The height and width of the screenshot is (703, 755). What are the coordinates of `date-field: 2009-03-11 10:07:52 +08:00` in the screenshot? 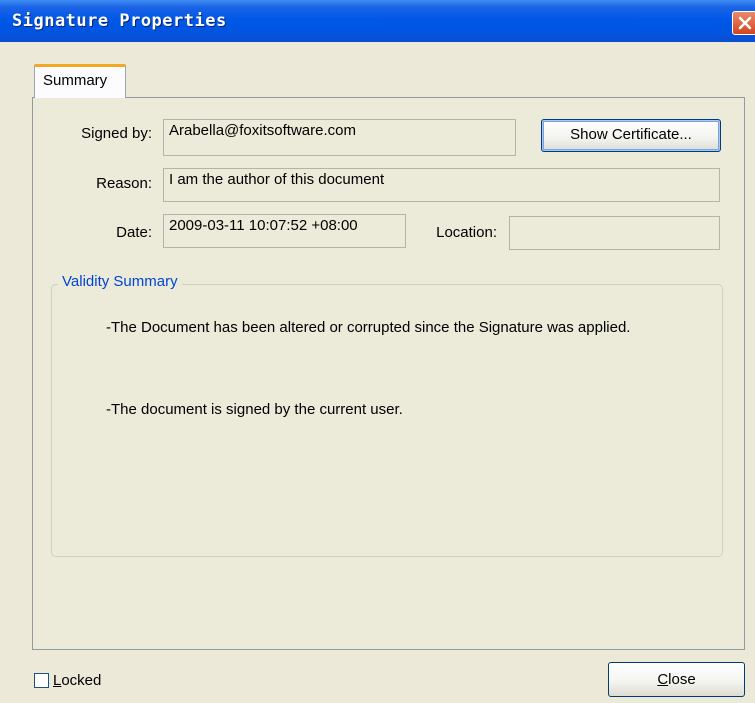 It's located at (284, 231).